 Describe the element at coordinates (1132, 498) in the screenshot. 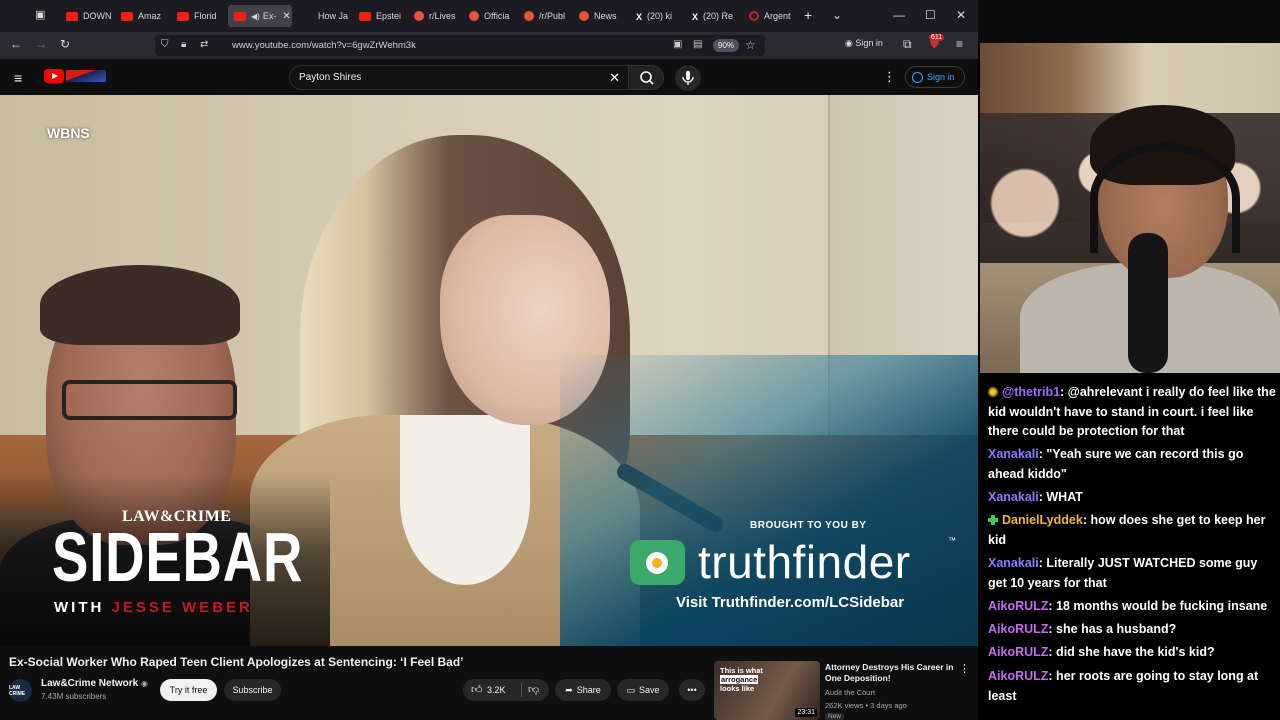

I see `chat-message: Xanakali: WHAT` at that location.